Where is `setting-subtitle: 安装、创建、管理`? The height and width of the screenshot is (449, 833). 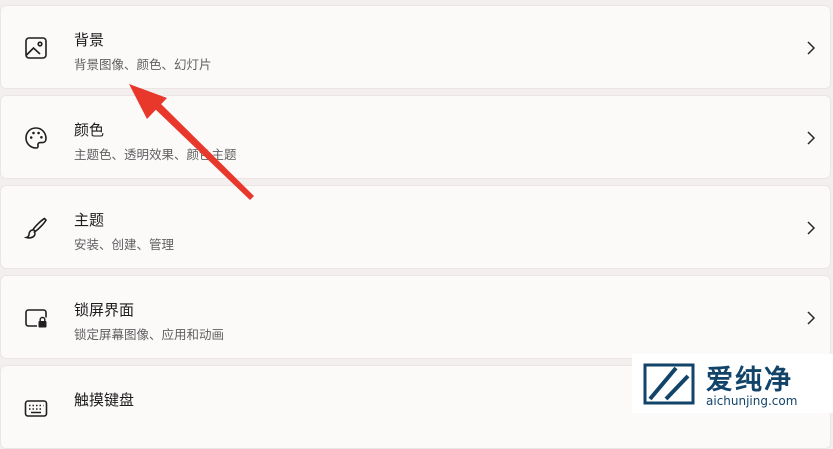 setting-subtitle: 安装、创建、管理 is located at coordinates (124, 244).